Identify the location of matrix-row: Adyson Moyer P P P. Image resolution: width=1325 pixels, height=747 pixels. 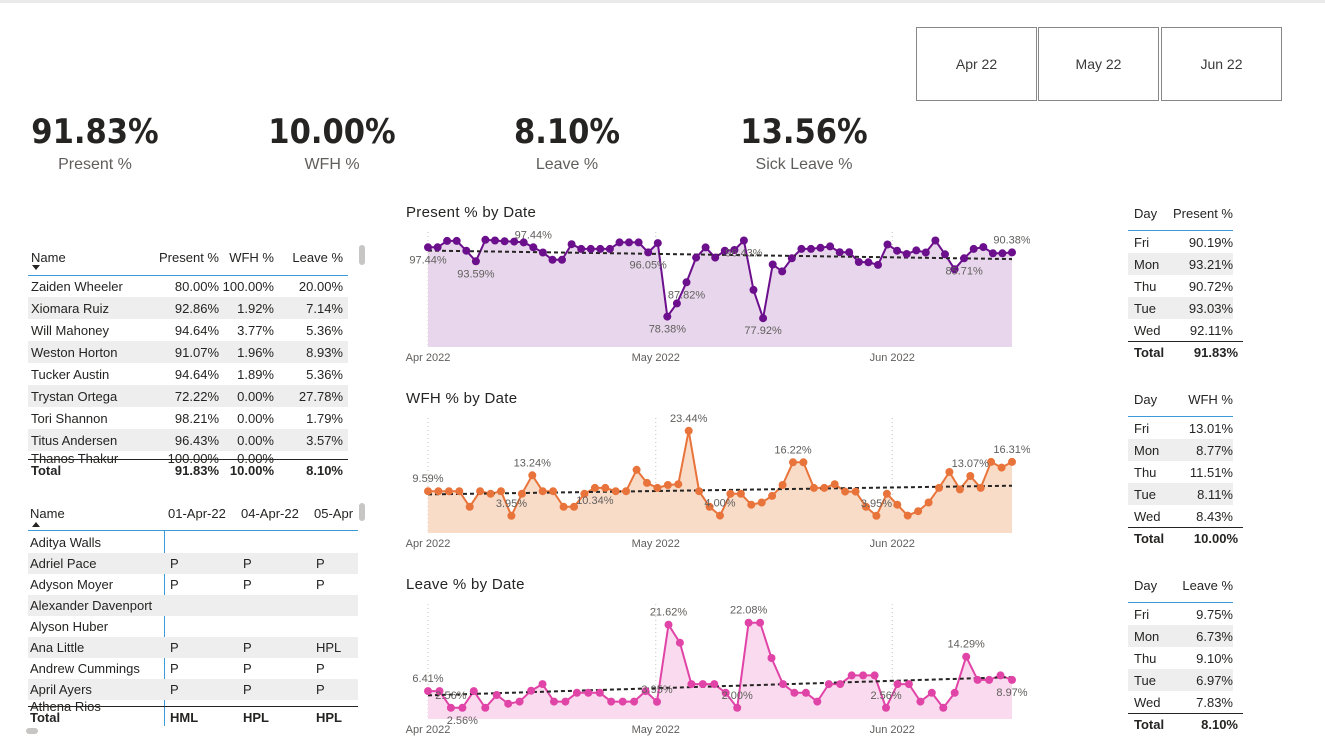
(193, 584).